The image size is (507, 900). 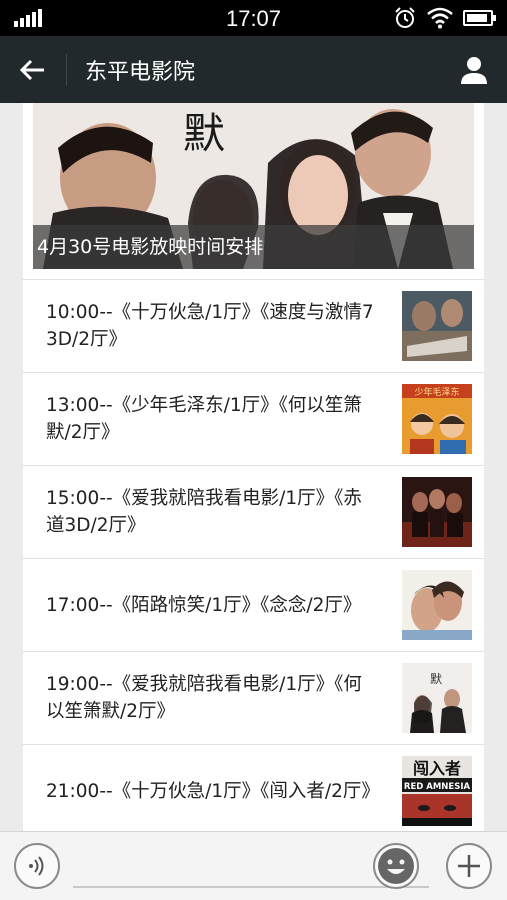 I want to click on voice-icon, so click(x=36, y=866).